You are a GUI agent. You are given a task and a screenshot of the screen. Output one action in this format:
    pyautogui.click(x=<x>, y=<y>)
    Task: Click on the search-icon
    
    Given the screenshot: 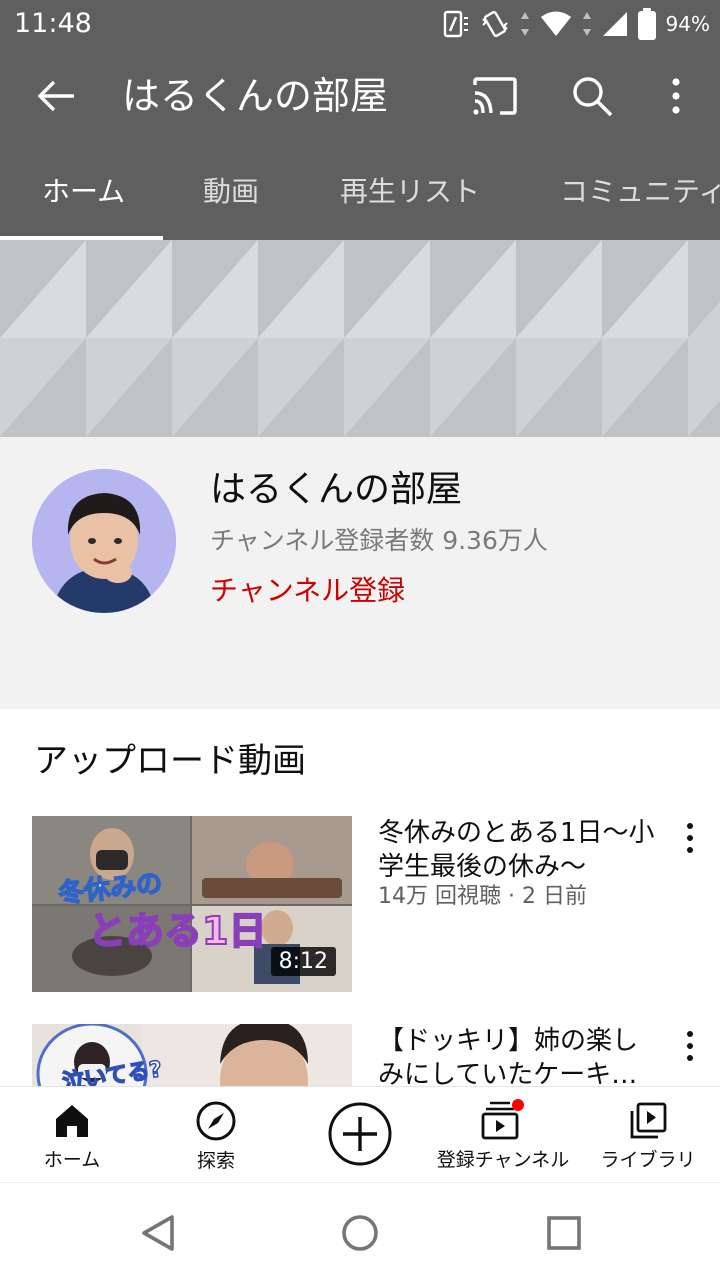 What is the action you would take?
    pyautogui.click(x=592, y=96)
    